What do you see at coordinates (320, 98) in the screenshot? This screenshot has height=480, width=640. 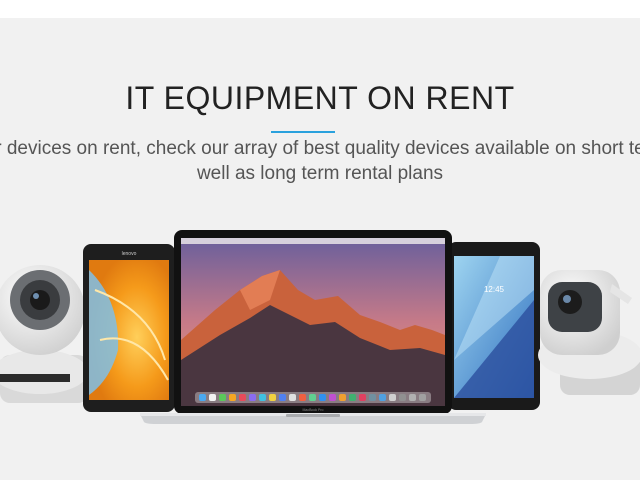 I see `hero-title: IT EQUIPMENT ON RENT` at bounding box center [320, 98].